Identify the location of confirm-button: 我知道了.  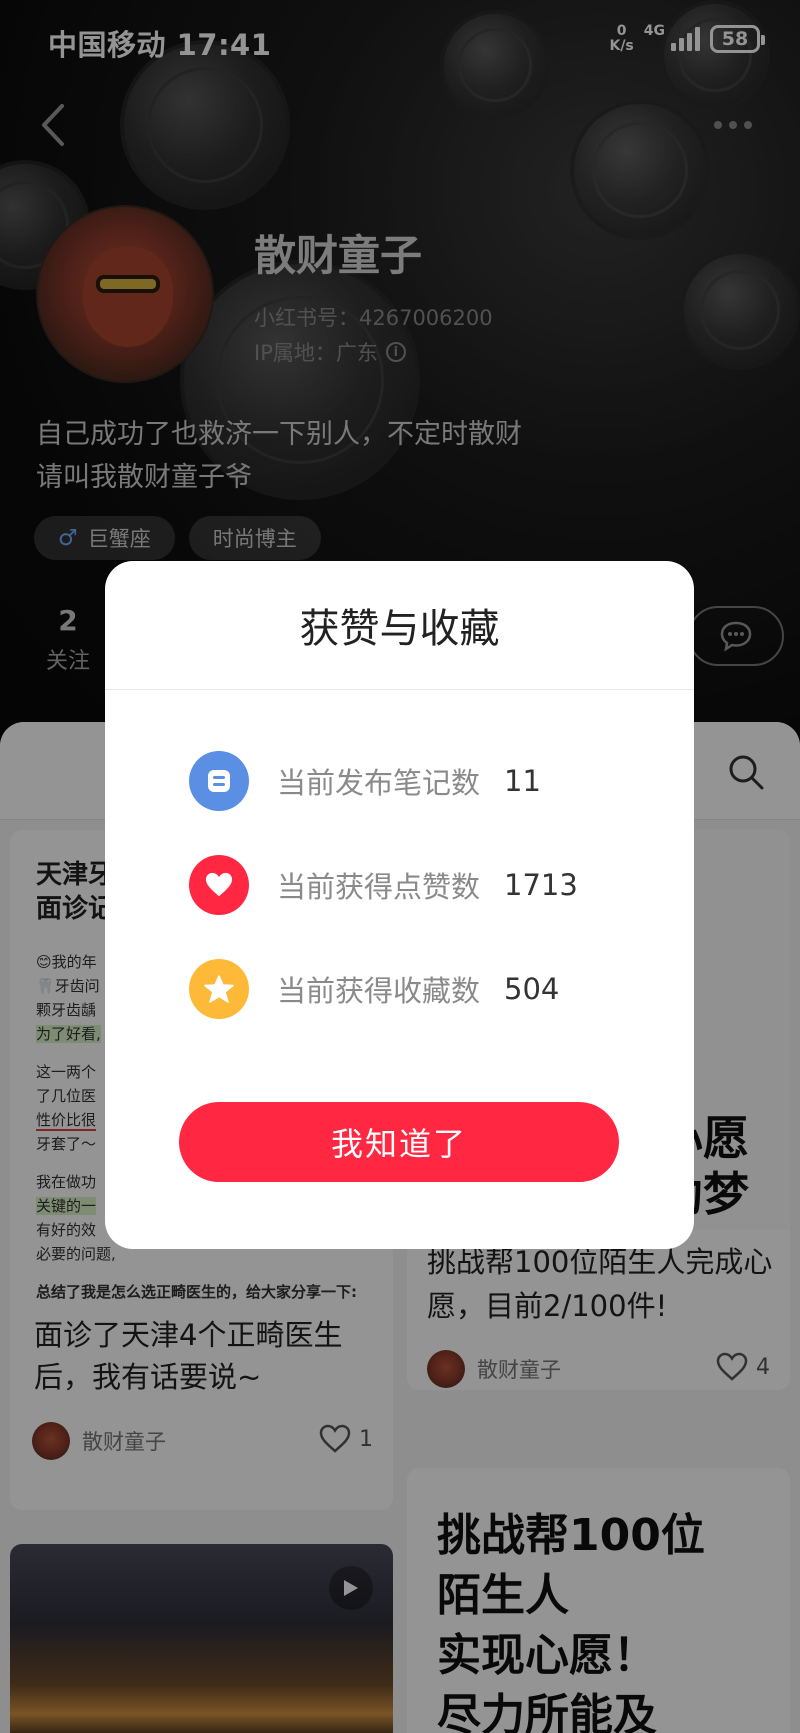
(399, 1142).